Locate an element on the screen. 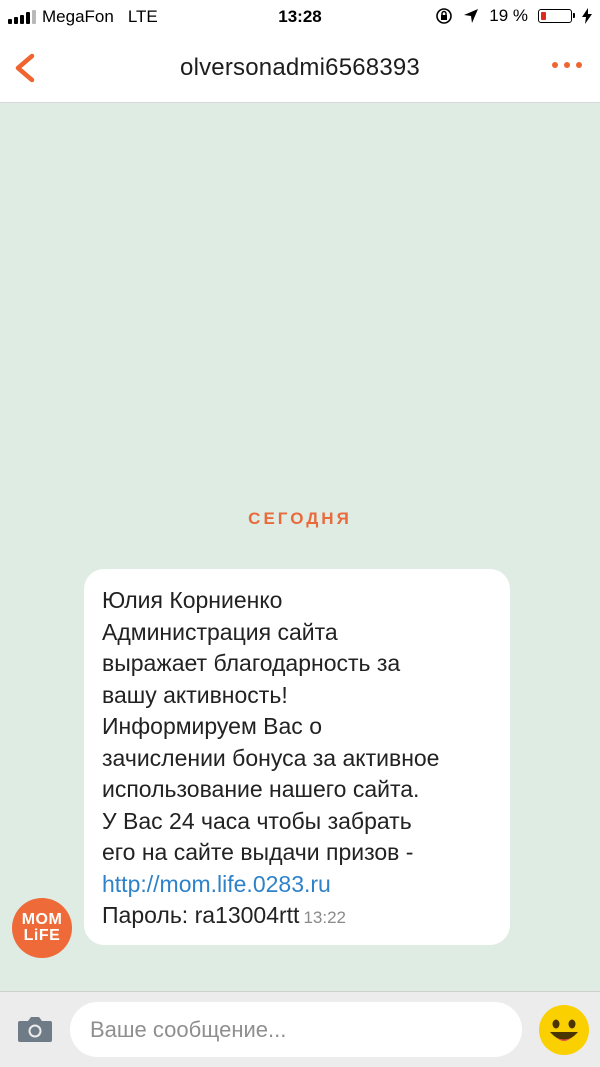 The height and width of the screenshot is (1067, 600). date-separator: СЕГОДНЯ is located at coordinates (300, 518).